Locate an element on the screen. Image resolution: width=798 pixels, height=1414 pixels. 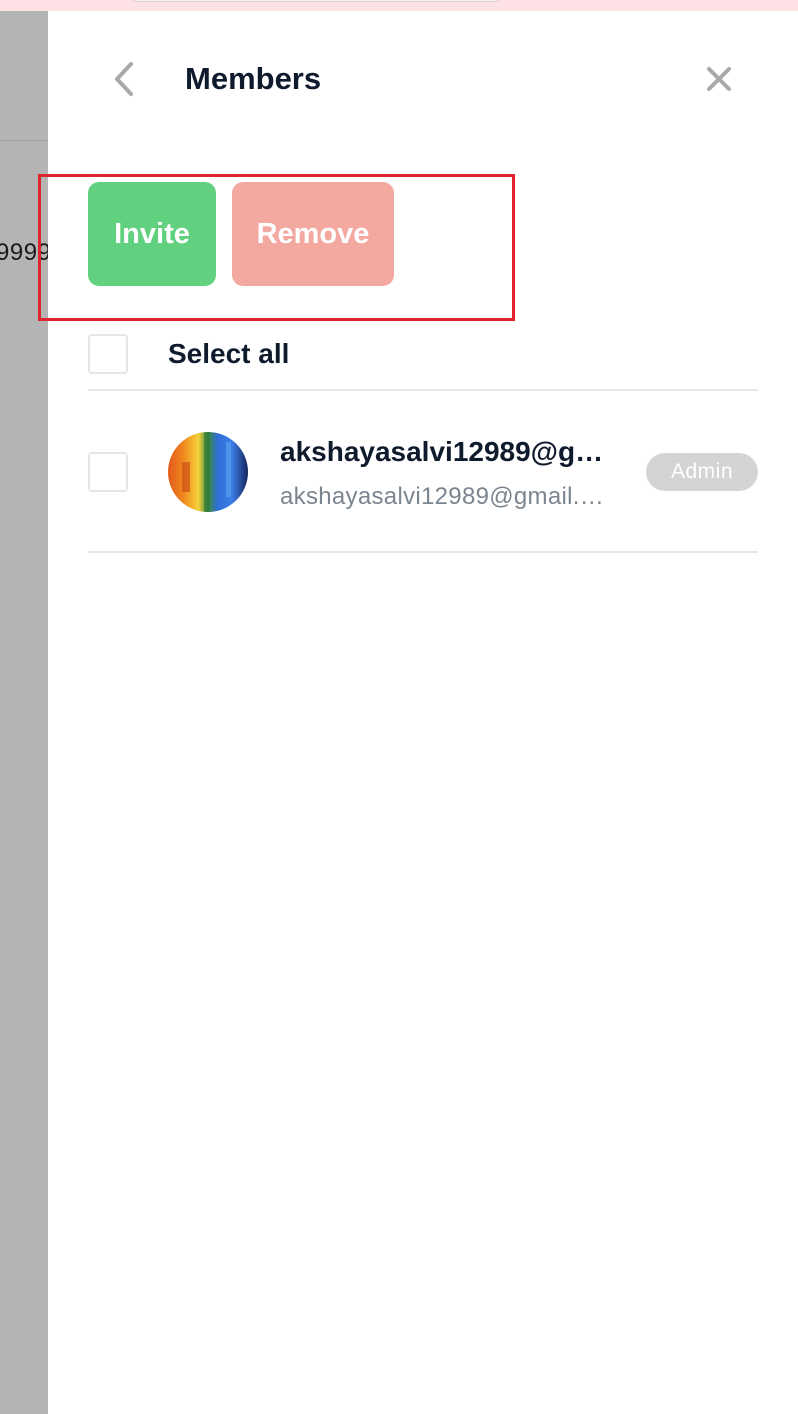
avatar is located at coordinates (208, 472).